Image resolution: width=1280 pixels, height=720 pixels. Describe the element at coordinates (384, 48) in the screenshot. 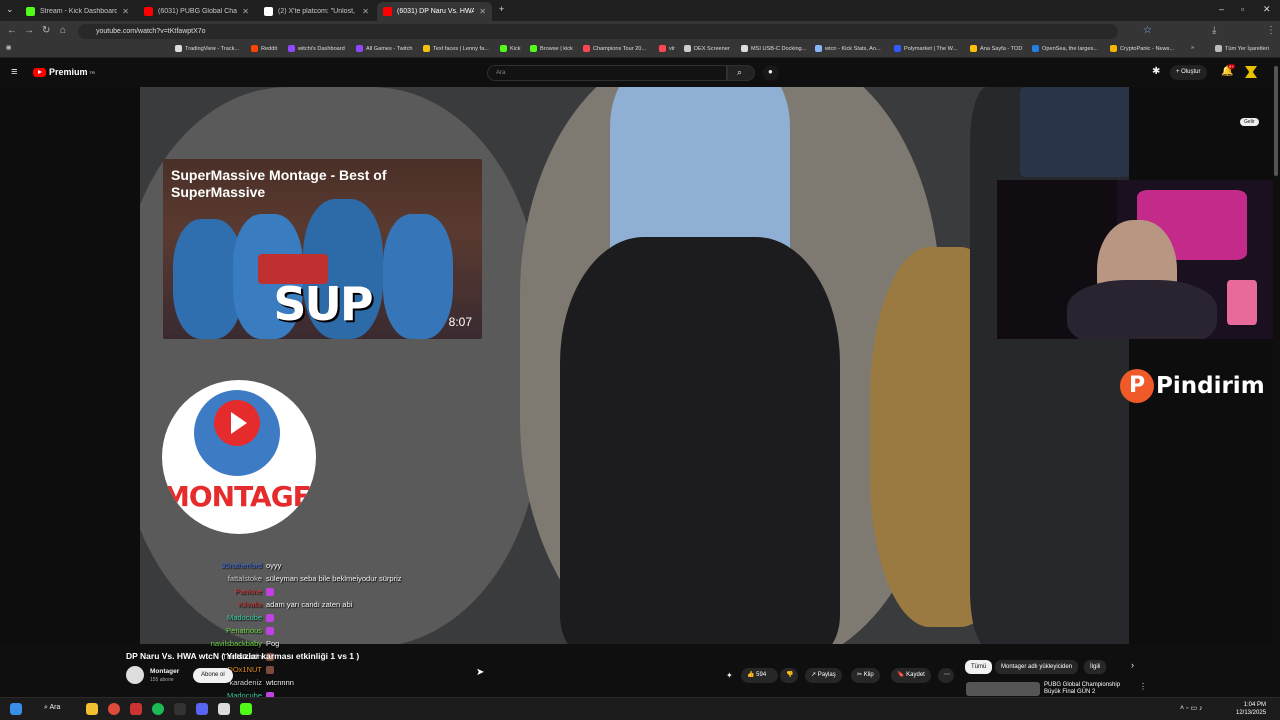

I see `bookmark-twitch: All Games - Twitch` at that location.